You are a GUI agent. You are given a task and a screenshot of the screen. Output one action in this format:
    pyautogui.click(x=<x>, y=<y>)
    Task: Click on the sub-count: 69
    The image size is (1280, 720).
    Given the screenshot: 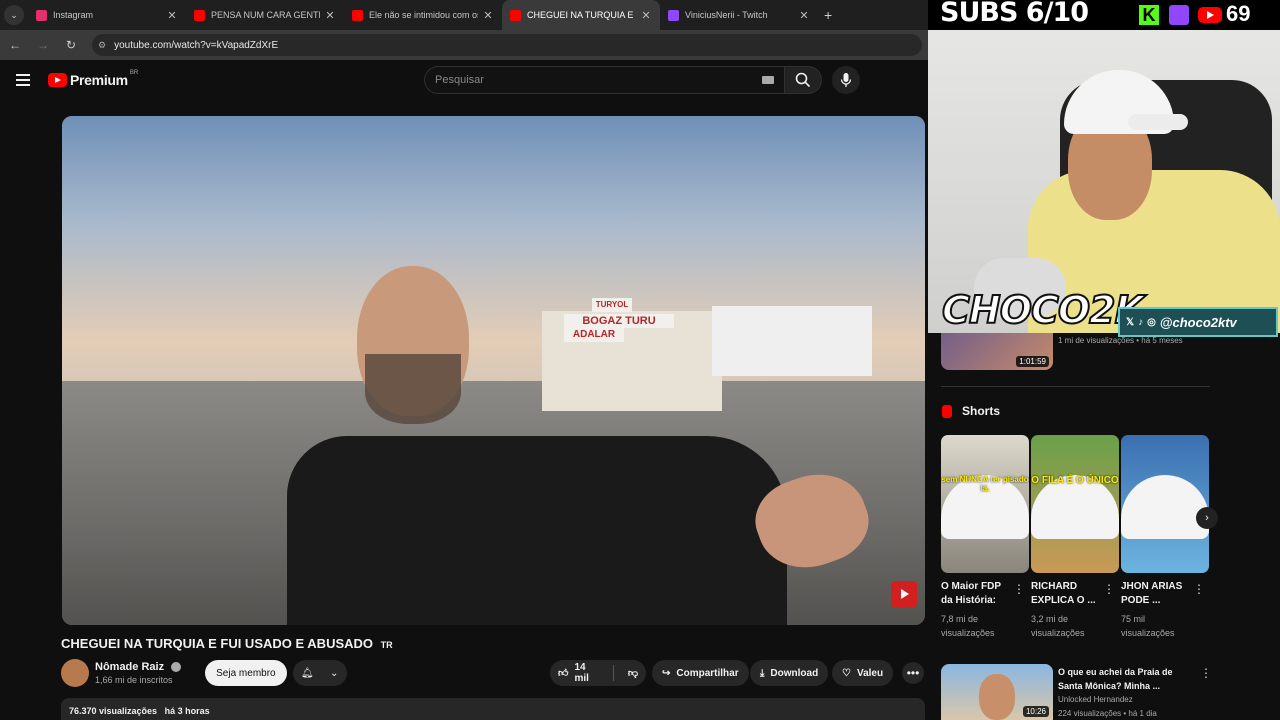 What is the action you would take?
    pyautogui.click(x=1238, y=13)
    